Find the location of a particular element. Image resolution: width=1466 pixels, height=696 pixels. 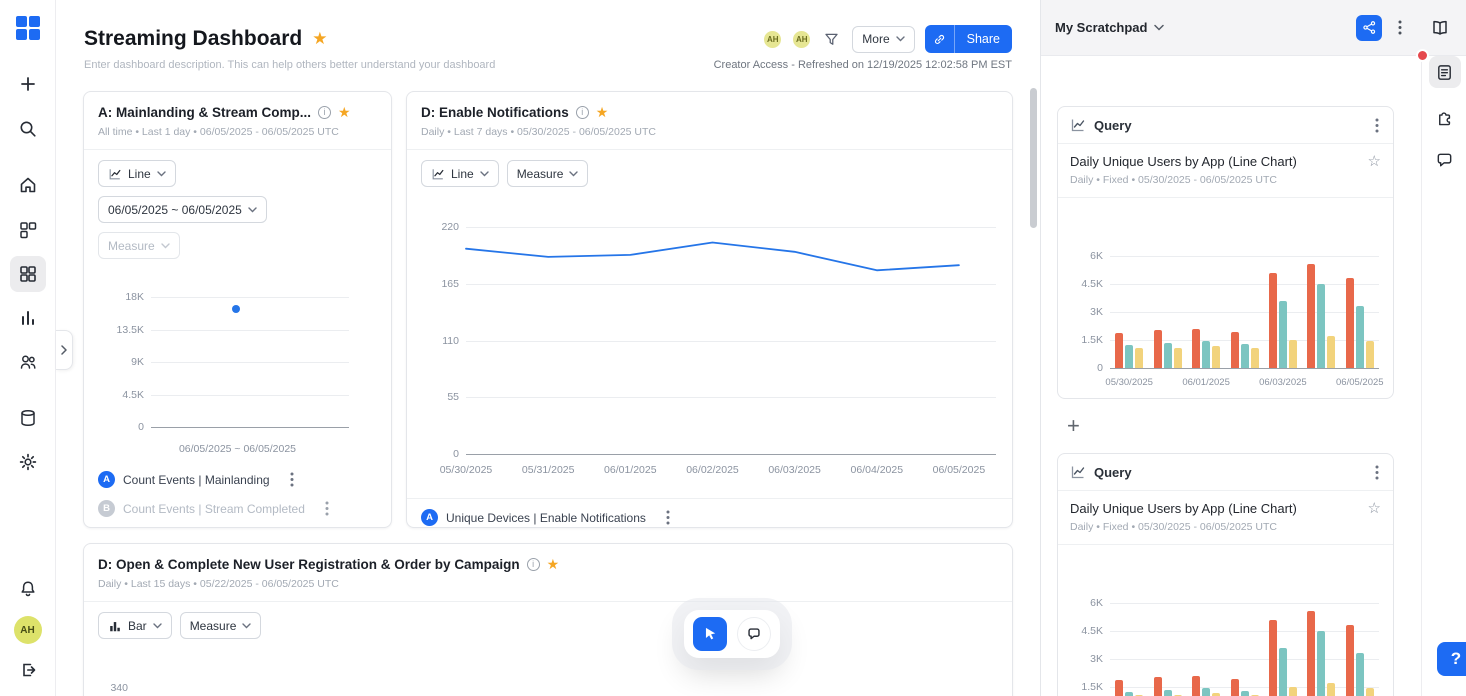

gear-icon is located at coordinates (27, 462).